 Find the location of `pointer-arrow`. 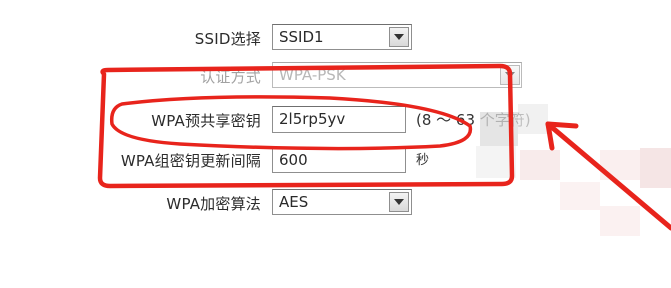

pointer-arrow is located at coordinates (608, 176).